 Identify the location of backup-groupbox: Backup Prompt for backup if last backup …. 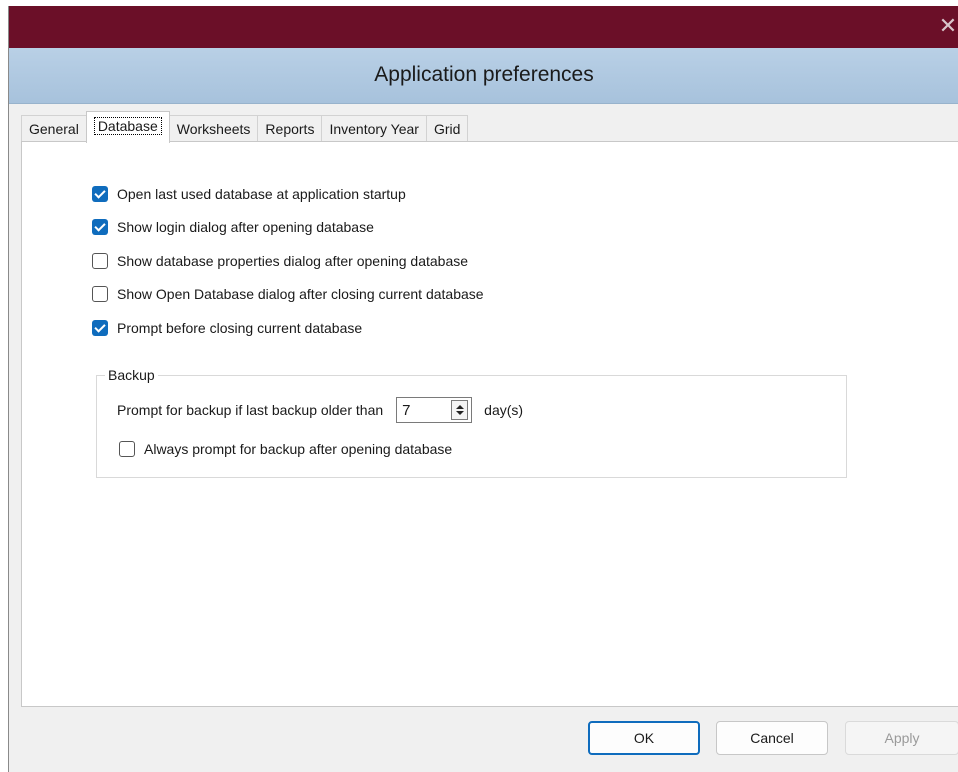
(471, 422).